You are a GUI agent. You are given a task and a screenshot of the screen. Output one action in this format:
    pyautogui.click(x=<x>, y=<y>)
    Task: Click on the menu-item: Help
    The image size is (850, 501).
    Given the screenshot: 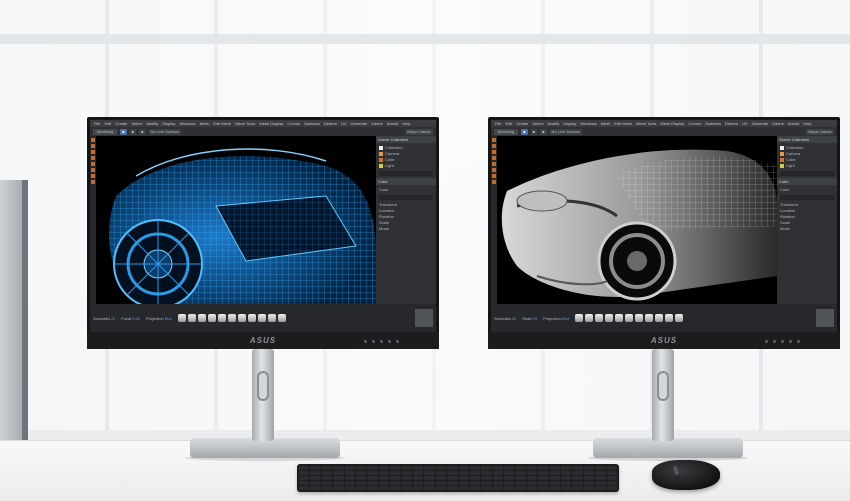 What is the action you would take?
    pyautogui.click(x=406, y=123)
    